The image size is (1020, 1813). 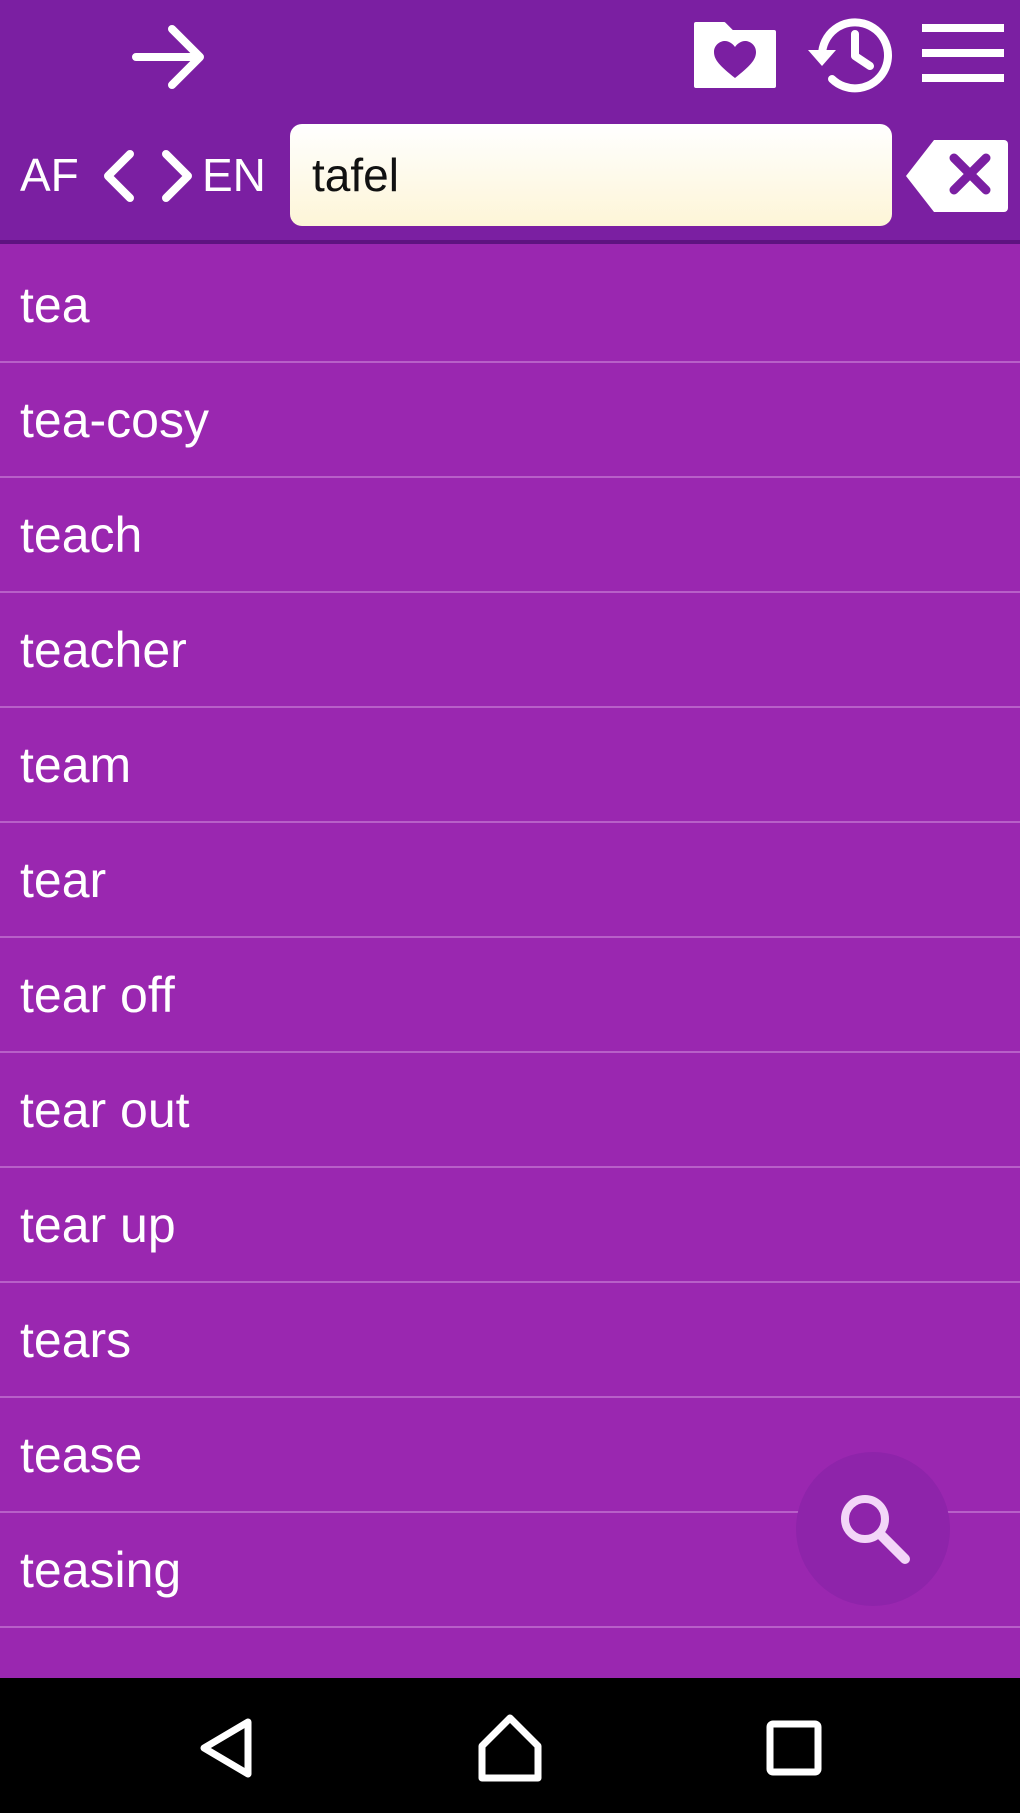 I want to click on search-field, so click(x=591, y=175).